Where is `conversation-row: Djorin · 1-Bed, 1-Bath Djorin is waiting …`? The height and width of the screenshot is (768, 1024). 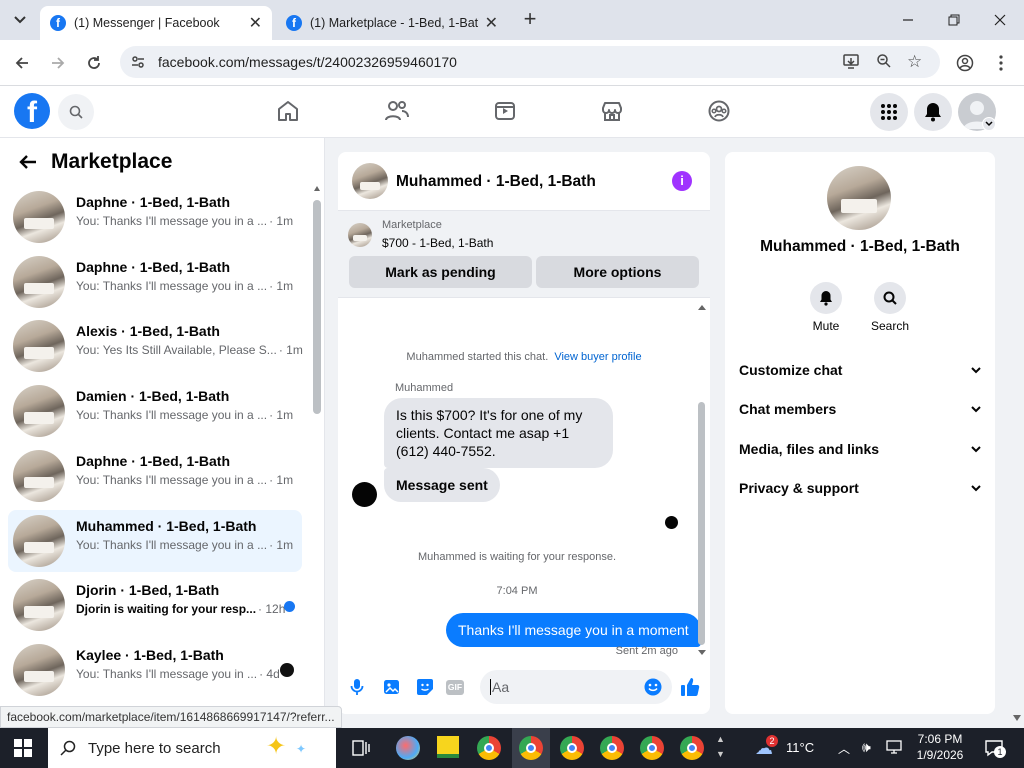
conversation-row: Djorin · 1-Bed, 1-Bath Djorin is waiting … is located at coordinates (155, 605).